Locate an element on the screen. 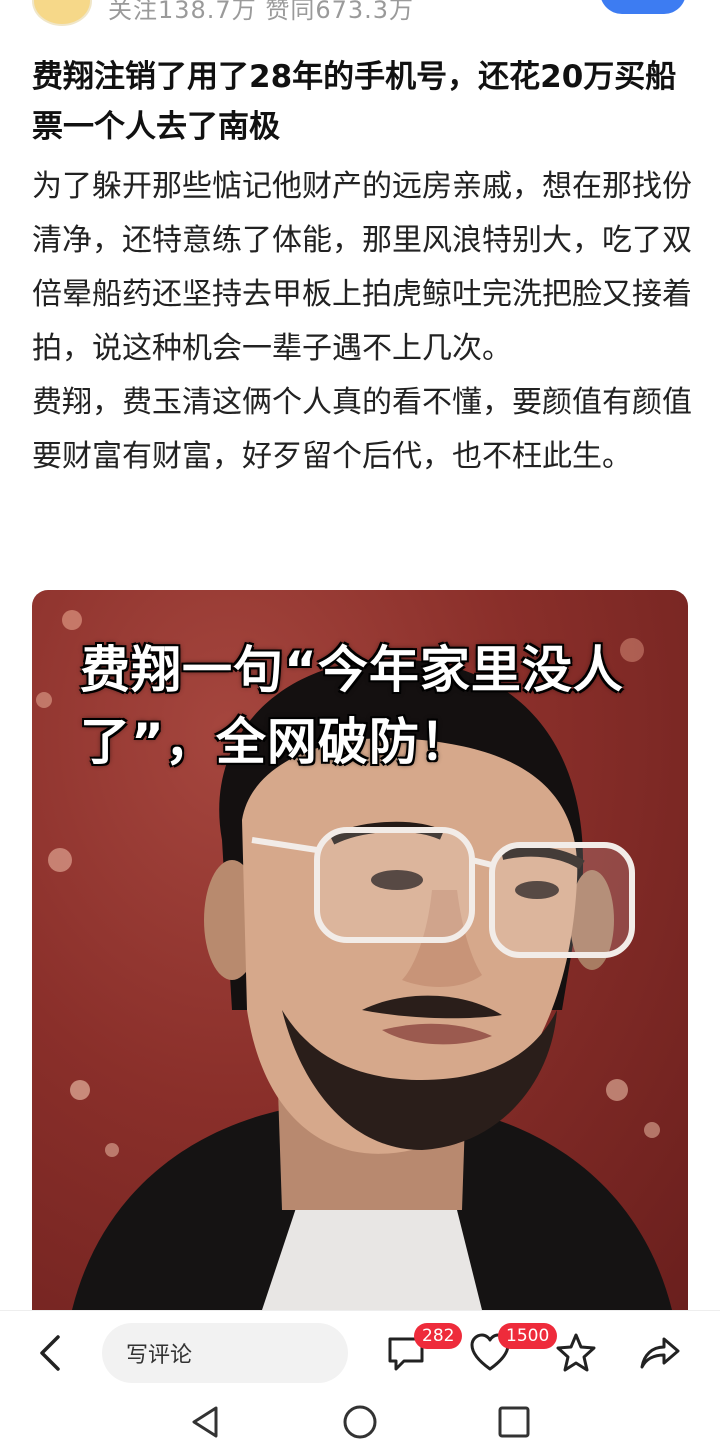 Image resolution: width=720 pixels, height=1449 pixels. follow-button is located at coordinates (643, 7).